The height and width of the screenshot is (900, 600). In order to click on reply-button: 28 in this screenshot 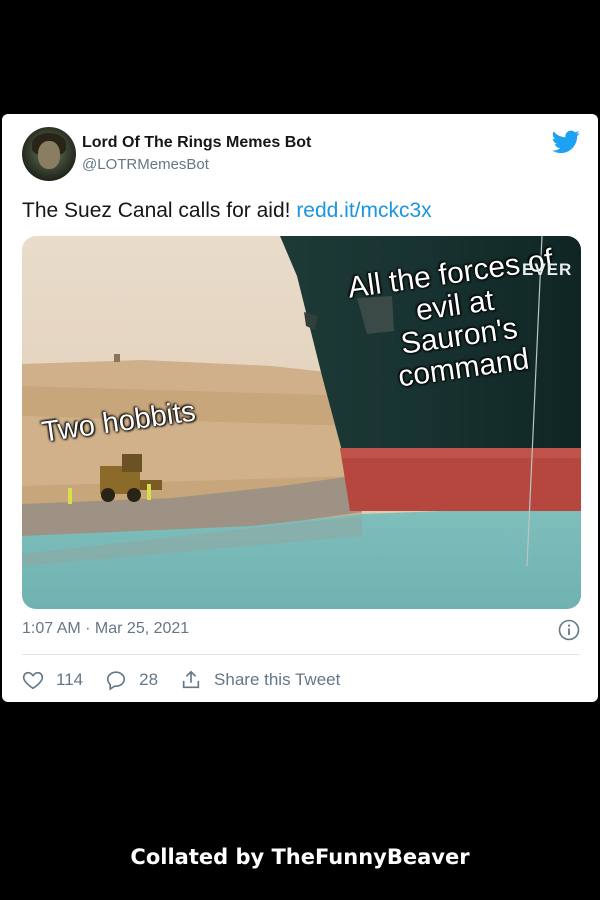, I will do `click(131, 680)`.